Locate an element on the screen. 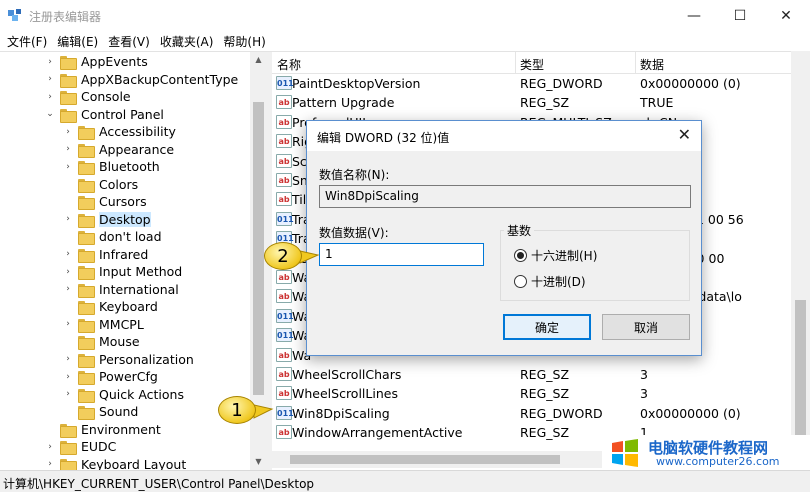  callout-two: 2 is located at coordinates (283, 256).